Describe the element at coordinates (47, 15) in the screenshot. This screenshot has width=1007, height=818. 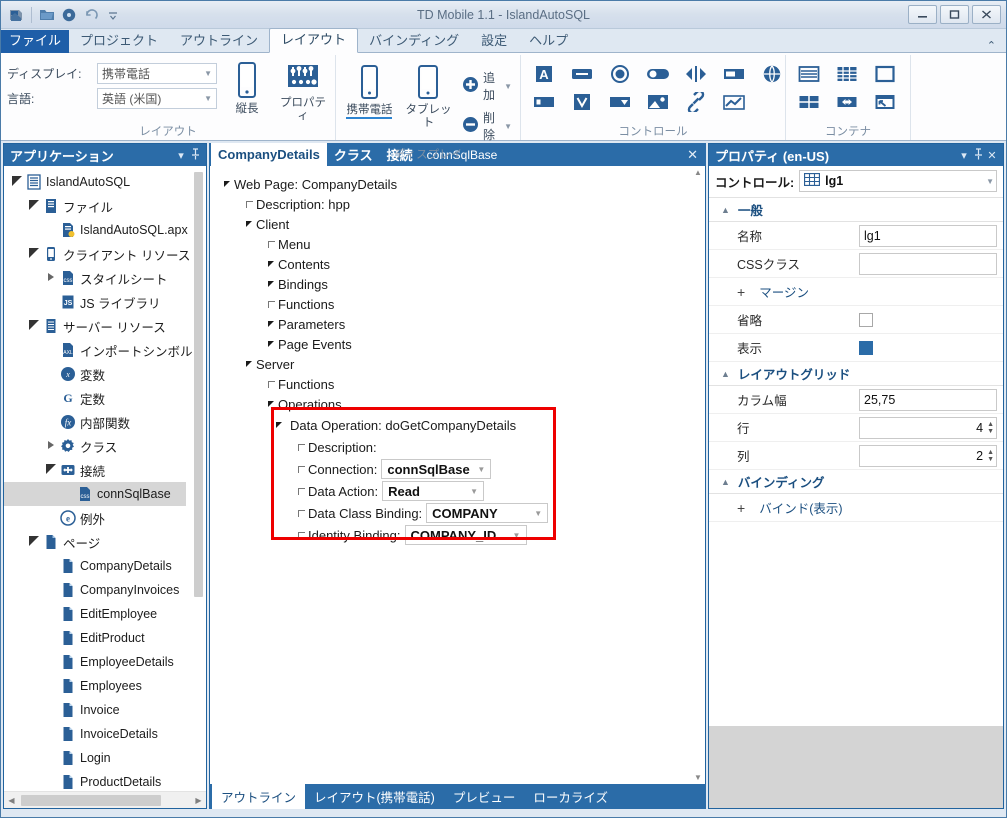
I see `open-icon` at that location.